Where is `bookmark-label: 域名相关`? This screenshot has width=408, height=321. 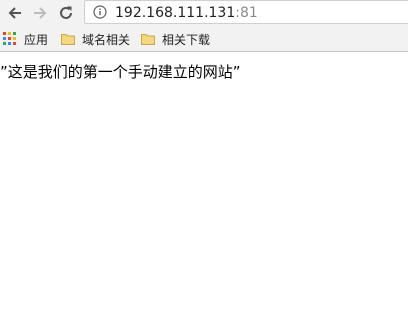 bookmark-label: 域名相关 is located at coordinates (106, 39).